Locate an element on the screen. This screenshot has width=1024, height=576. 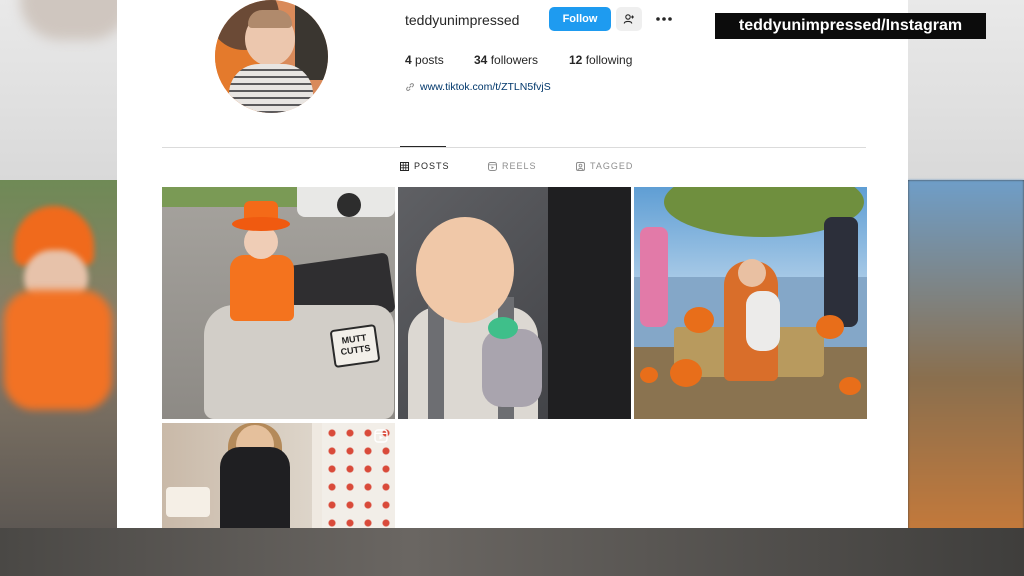
tagged-icon is located at coordinates (580, 166).